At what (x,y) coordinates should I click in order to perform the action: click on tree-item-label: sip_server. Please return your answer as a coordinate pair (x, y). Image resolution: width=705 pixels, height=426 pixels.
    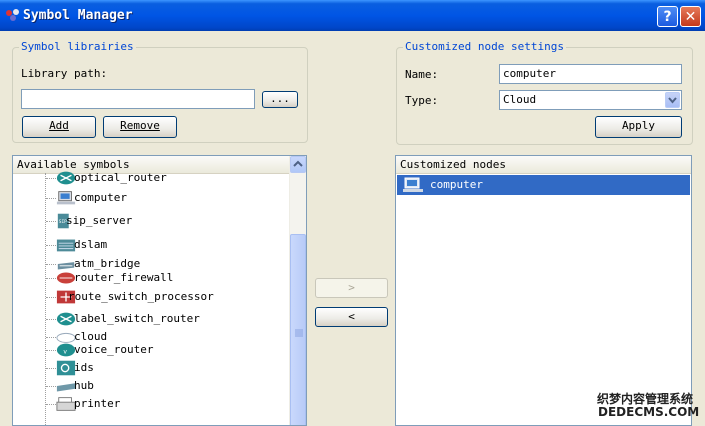
    Looking at the image, I should click on (99, 220).